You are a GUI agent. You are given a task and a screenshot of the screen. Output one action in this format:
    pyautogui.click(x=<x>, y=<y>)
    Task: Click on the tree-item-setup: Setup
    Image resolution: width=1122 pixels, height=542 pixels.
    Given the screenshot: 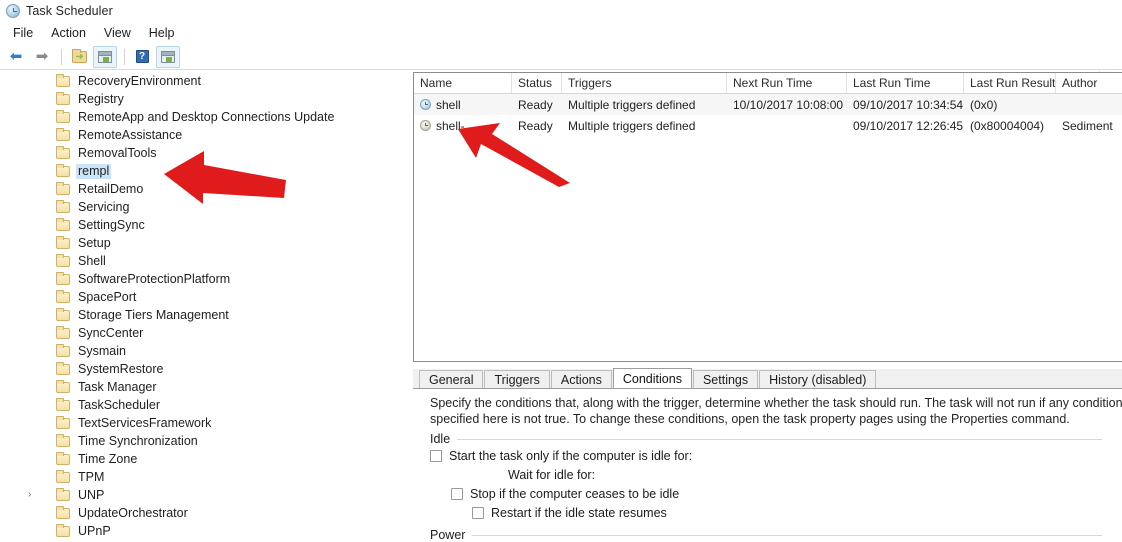 What is the action you would take?
    pyautogui.click(x=194, y=243)
    